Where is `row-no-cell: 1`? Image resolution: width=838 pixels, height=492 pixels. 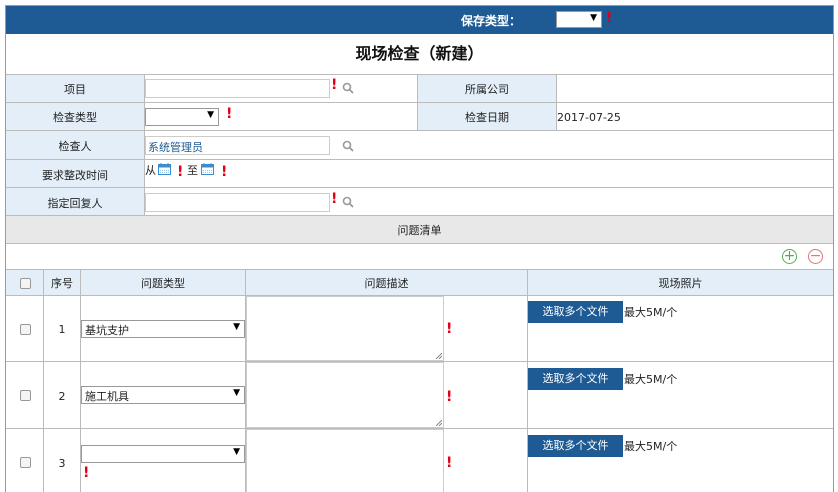 row-no-cell: 1 is located at coordinates (62, 329).